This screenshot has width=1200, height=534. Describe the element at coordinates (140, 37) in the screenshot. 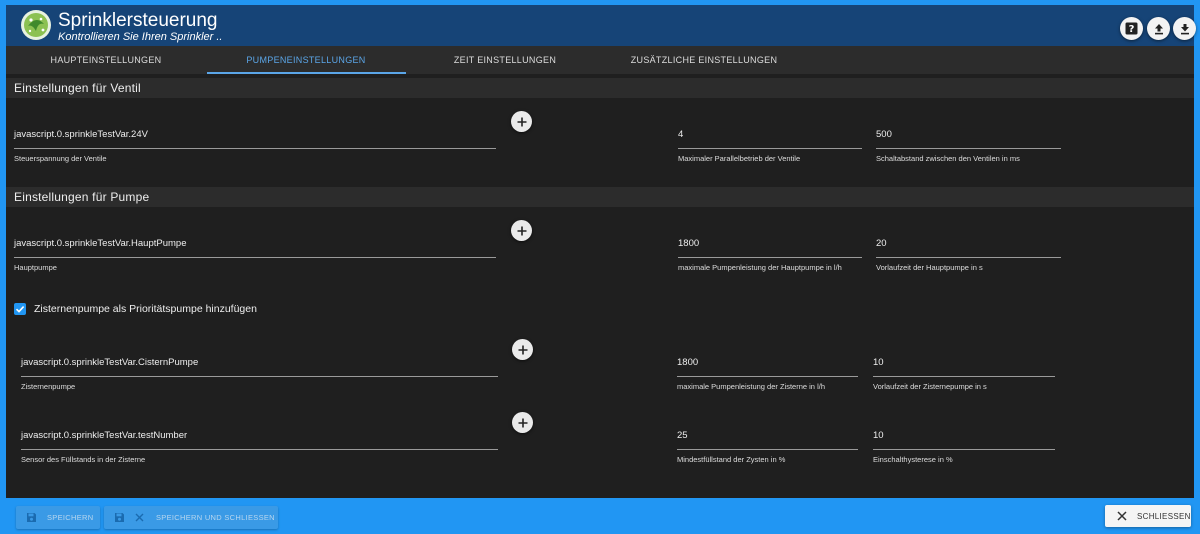

I see `app-subtitle: Kontrollieren Sie Ihren Sprinkler ..` at that location.